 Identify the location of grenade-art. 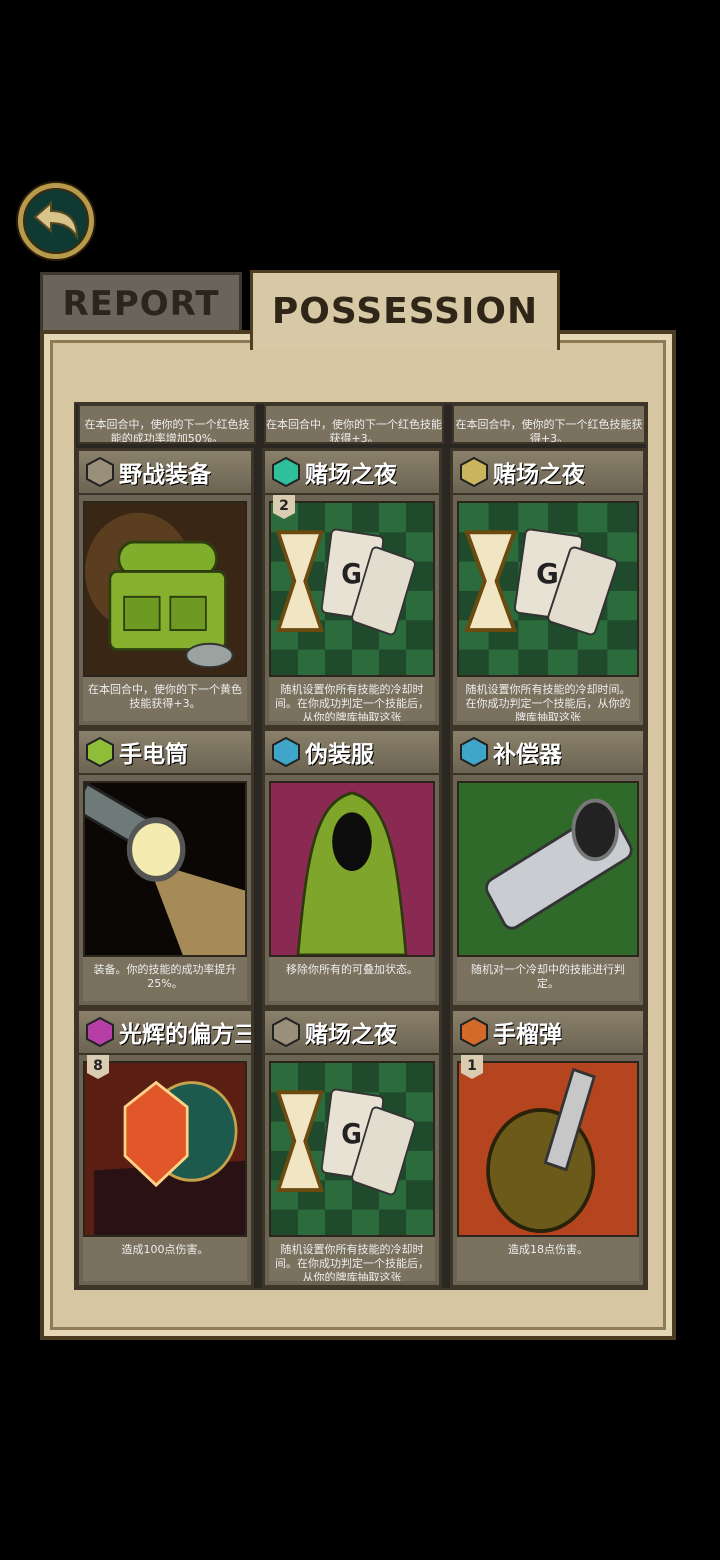
(548, 1149).